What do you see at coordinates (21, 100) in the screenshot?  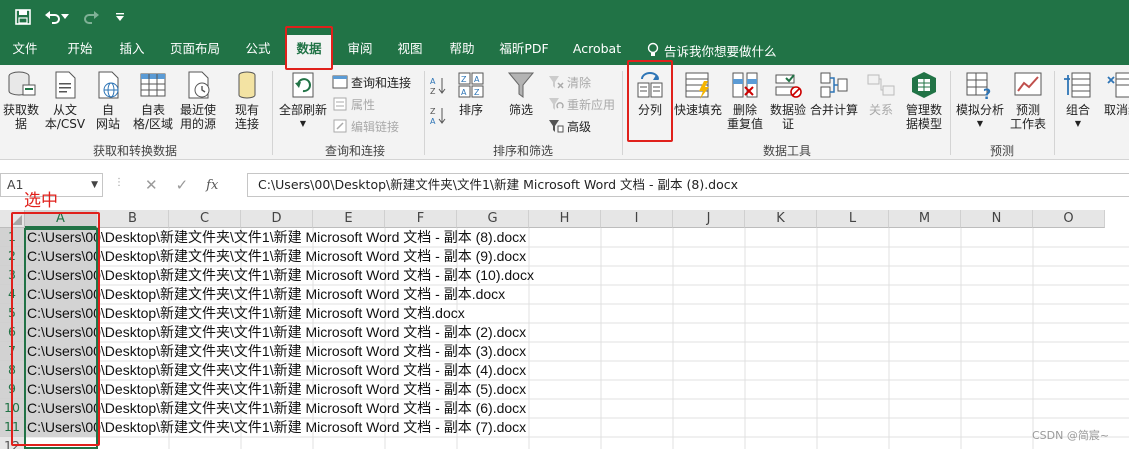 I see `get-data-button: 获取数 据` at bounding box center [21, 100].